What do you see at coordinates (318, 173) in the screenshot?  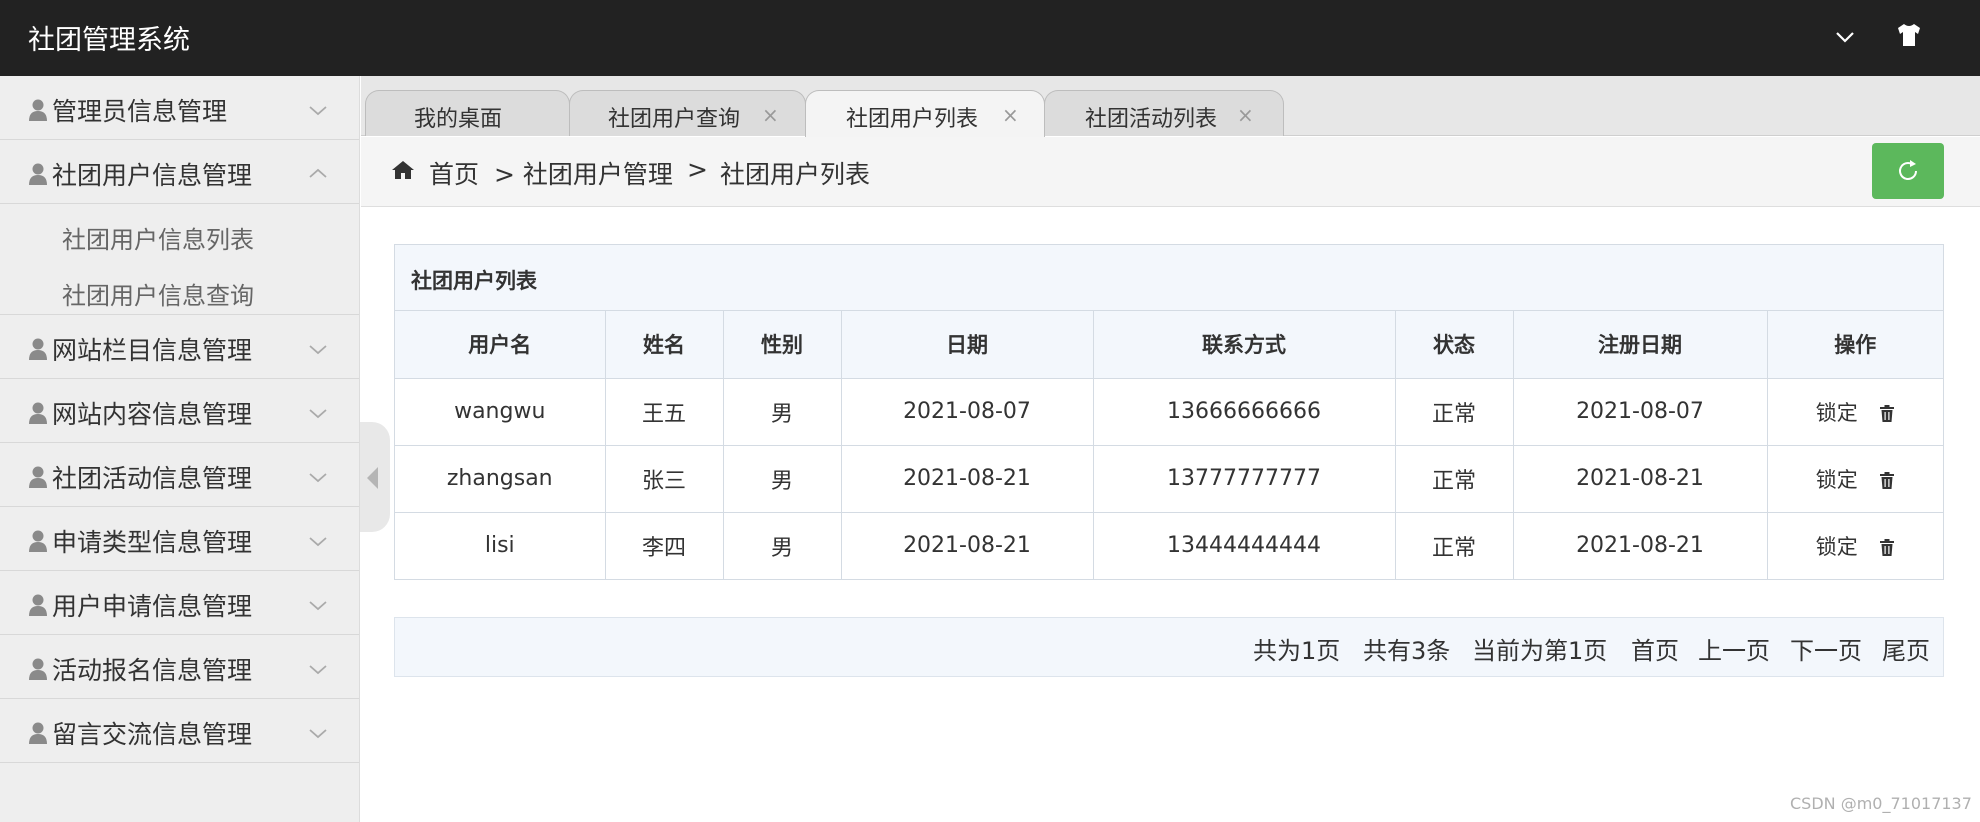 I see `chevron-up-icon` at bounding box center [318, 173].